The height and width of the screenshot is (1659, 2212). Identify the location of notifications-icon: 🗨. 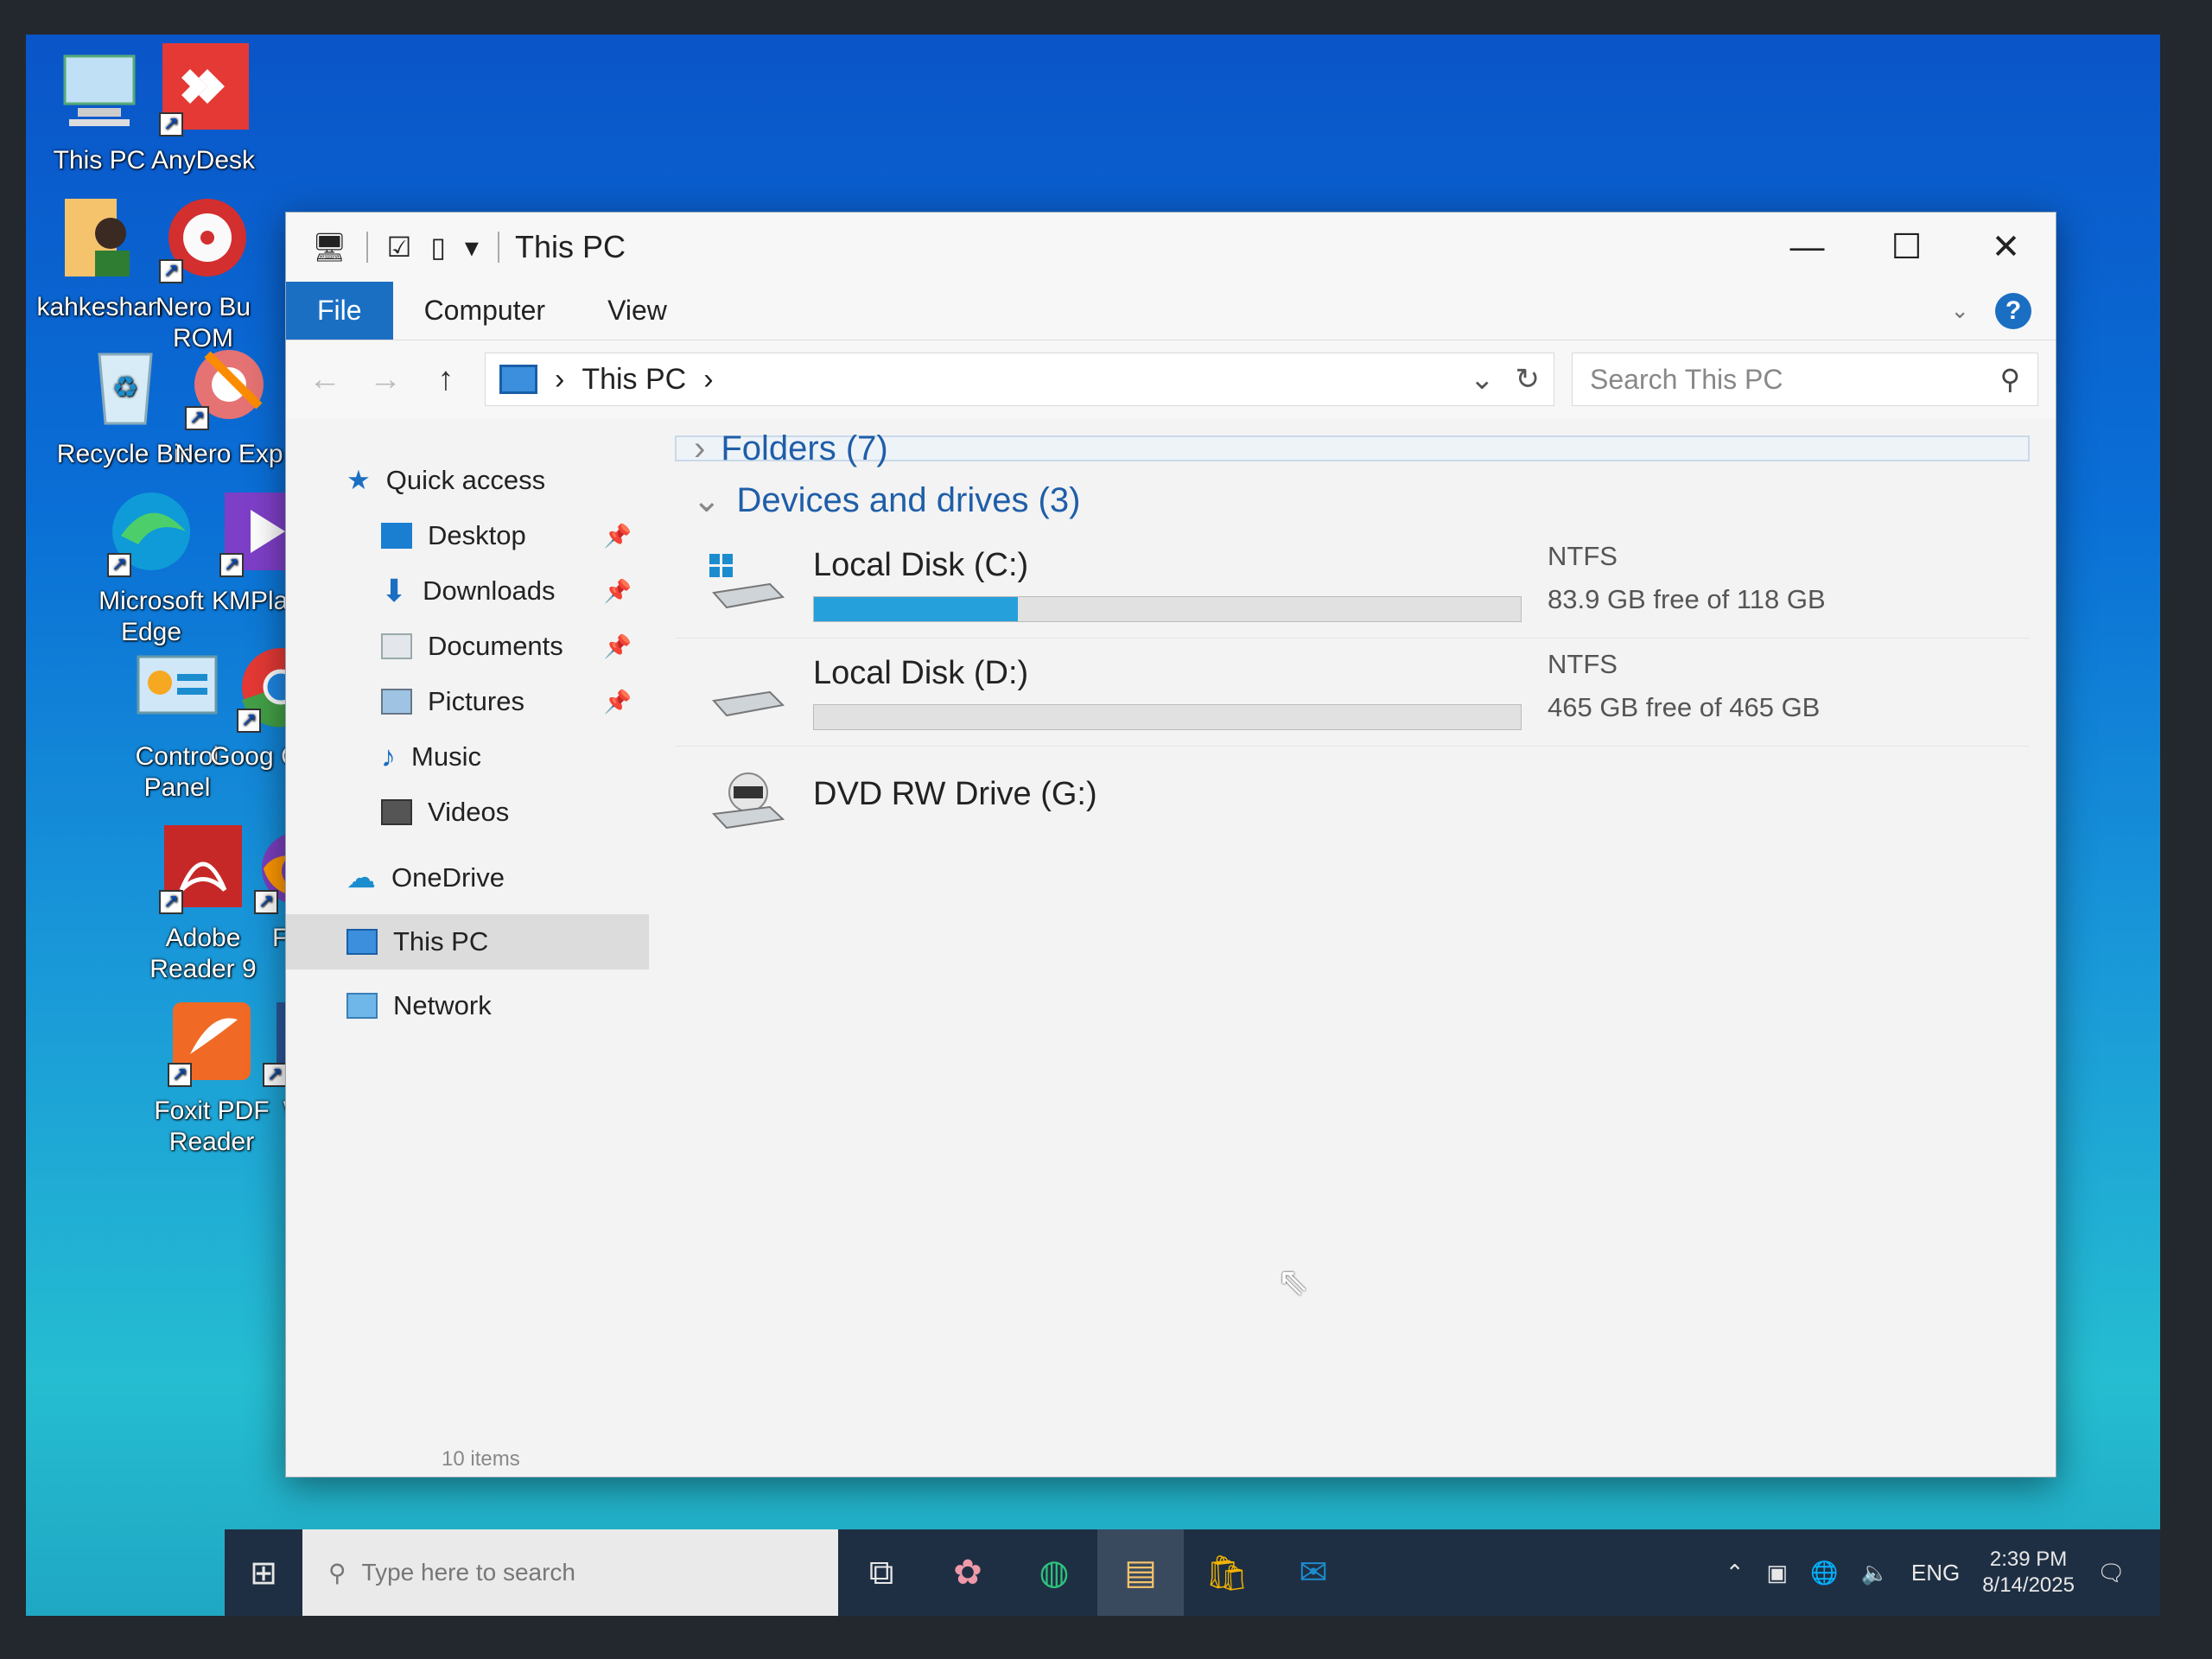
(2111, 1573).